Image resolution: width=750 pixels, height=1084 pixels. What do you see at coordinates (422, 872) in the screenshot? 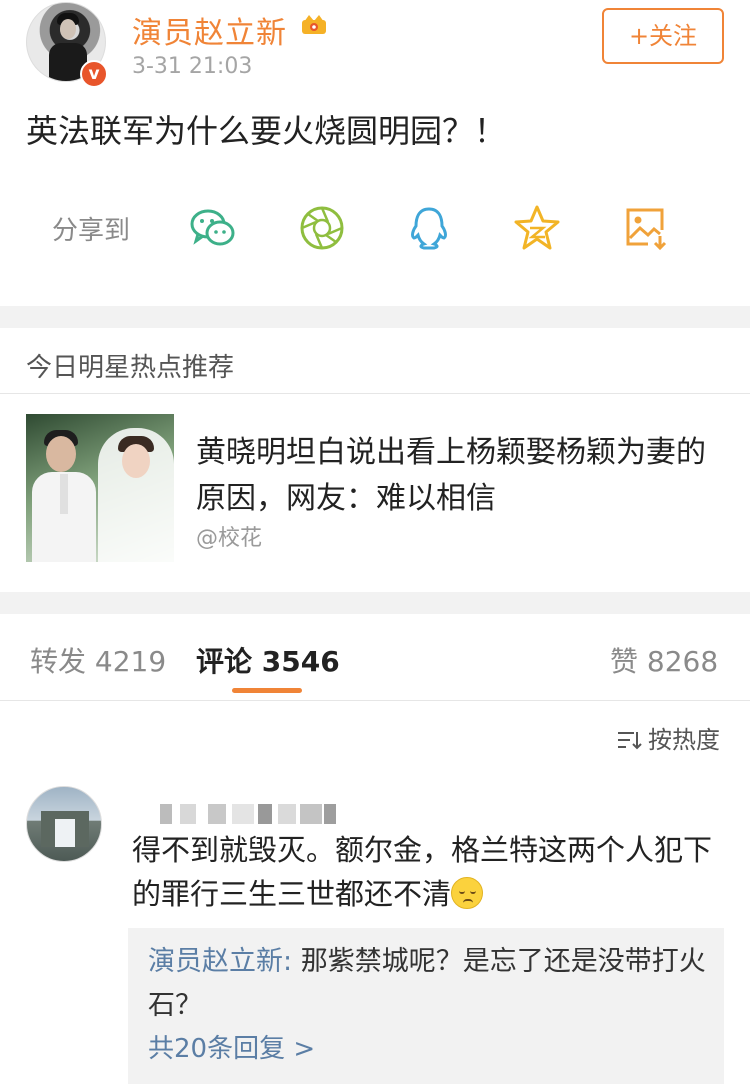
I see `comment-body: 得不到就毁灭。额尔金，格兰特这两个人犯下的罪行三生三世都还不清` at bounding box center [422, 872].